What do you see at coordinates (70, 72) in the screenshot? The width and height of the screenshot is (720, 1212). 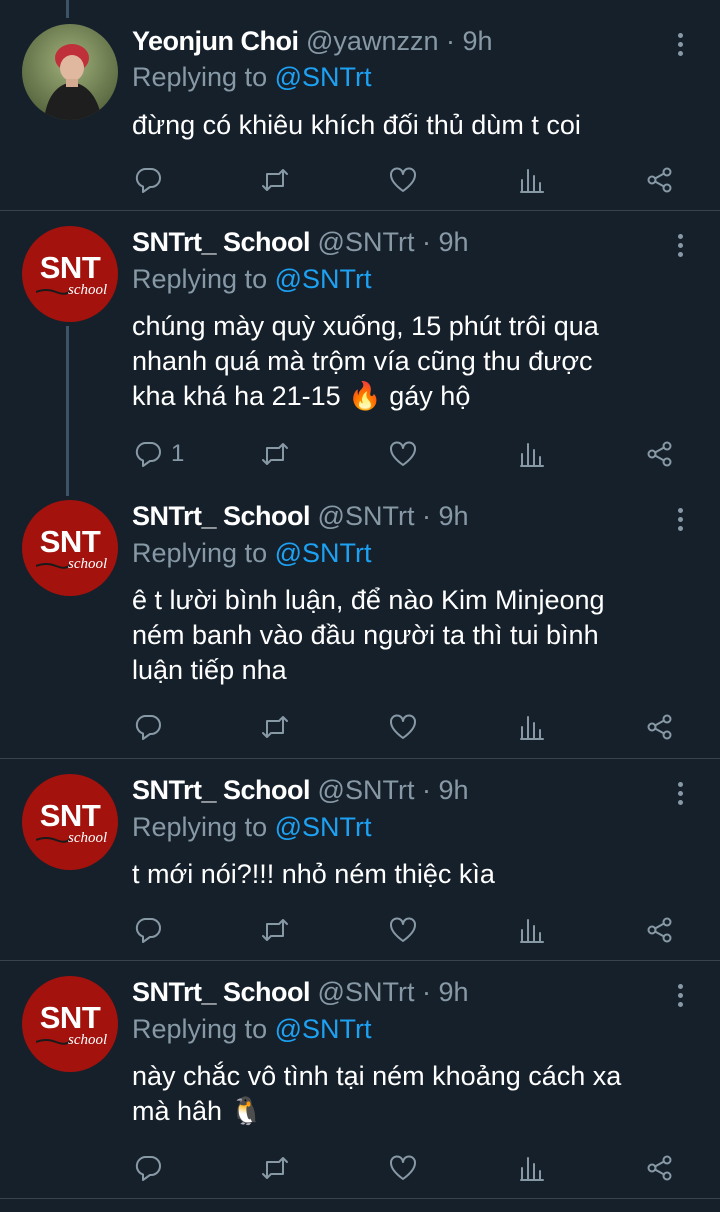 I see `avatar-yeonjun` at bounding box center [70, 72].